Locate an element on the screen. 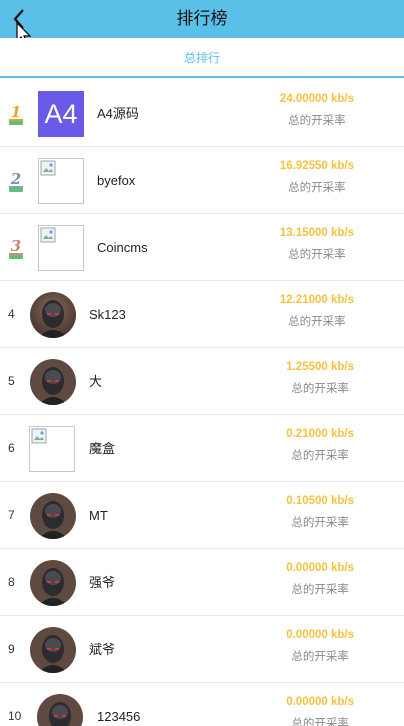 The image size is (404, 726). bronze-medal-icon: 3 is located at coordinates (16, 248).